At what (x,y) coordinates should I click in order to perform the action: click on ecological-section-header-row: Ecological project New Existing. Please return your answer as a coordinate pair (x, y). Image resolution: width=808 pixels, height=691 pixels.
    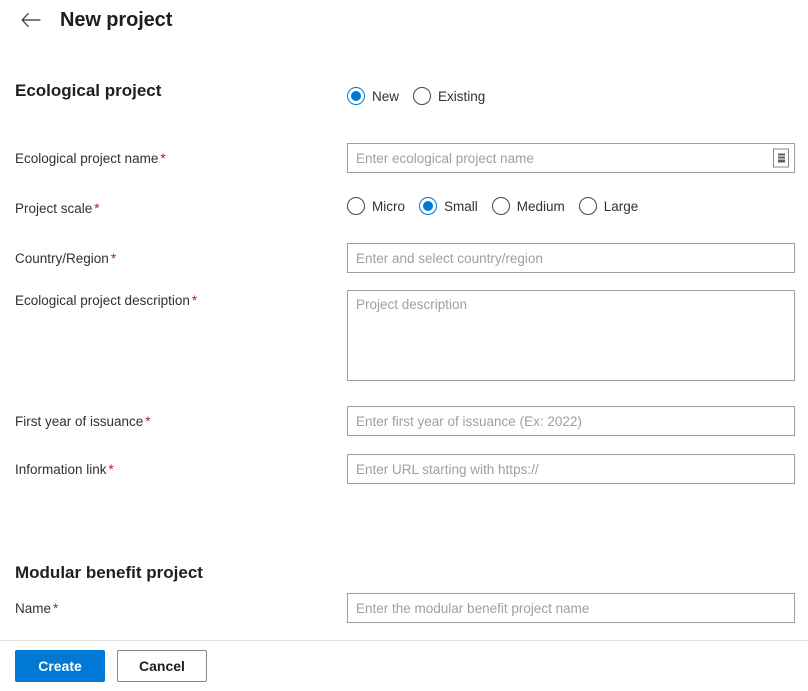
    Looking at the image, I should click on (404, 93).